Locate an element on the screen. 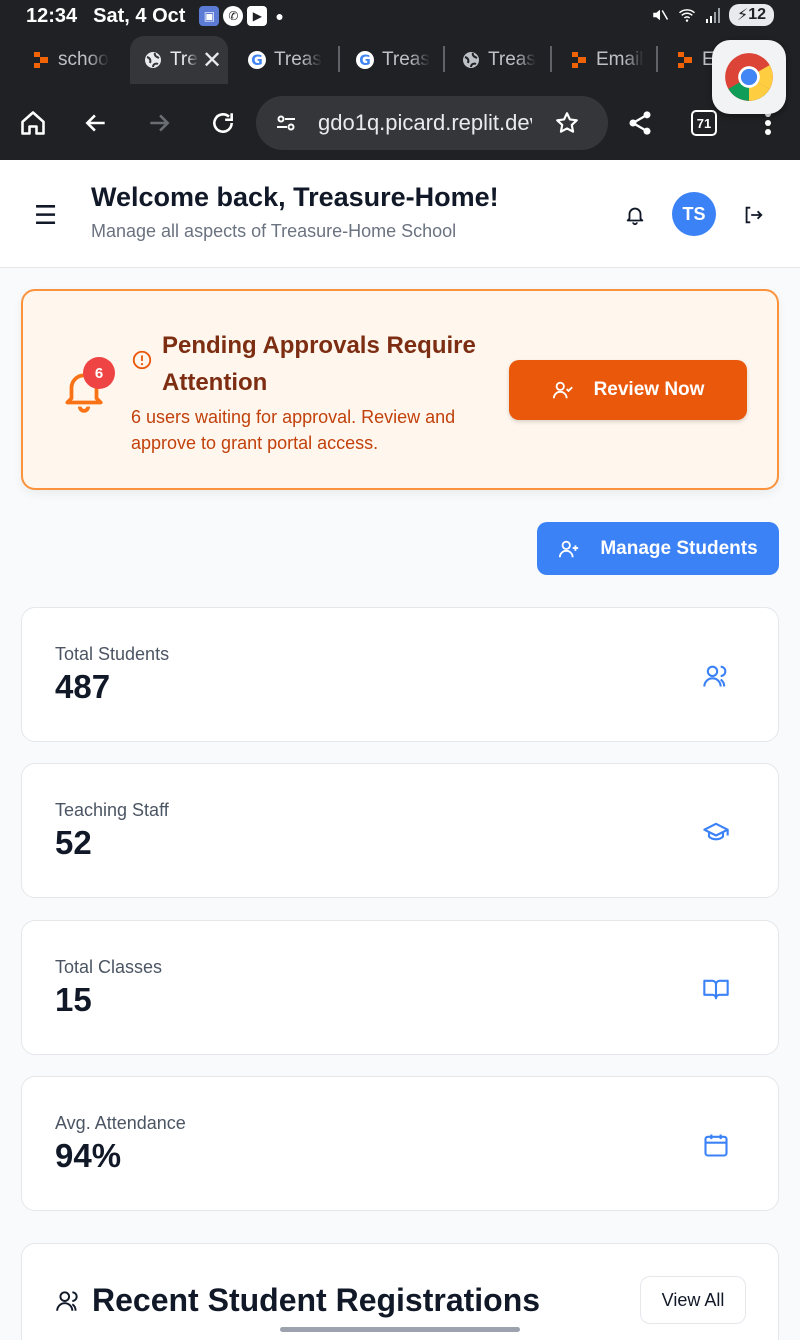  status-date: Sat, 4 Oct is located at coordinates (139, 15).